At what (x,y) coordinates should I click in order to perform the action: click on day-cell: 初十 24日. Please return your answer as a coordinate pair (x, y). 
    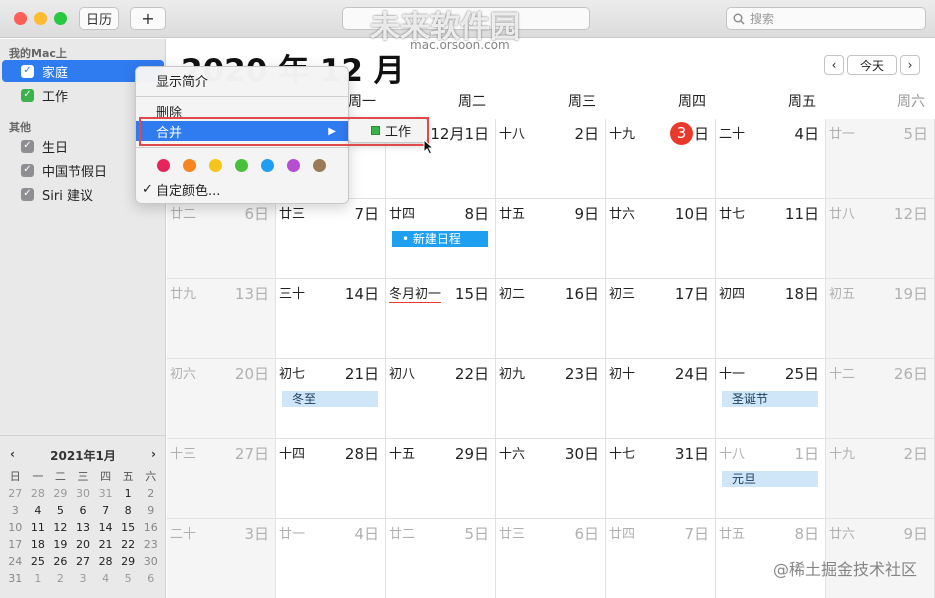
    Looking at the image, I should click on (661, 399).